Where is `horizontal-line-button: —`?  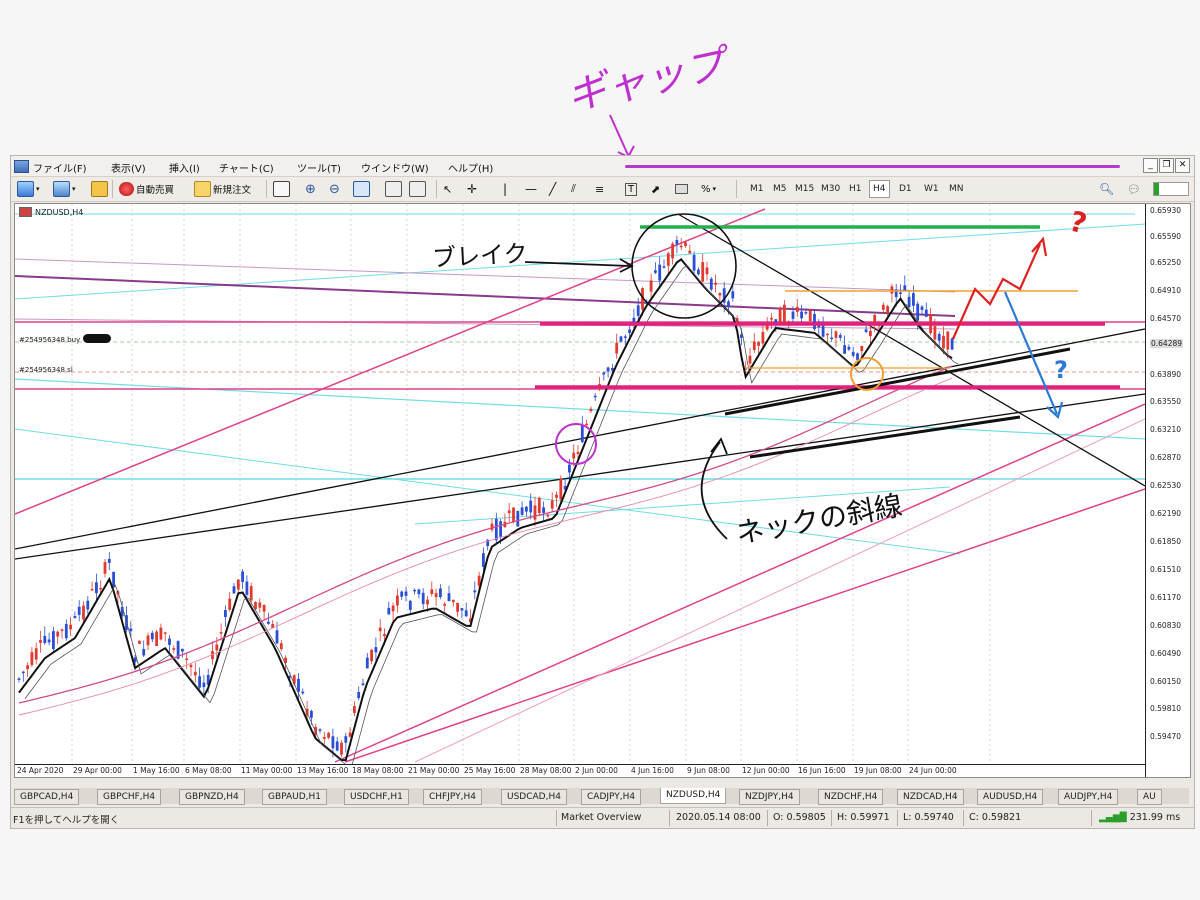
horizontal-line-button: — is located at coordinates (531, 189).